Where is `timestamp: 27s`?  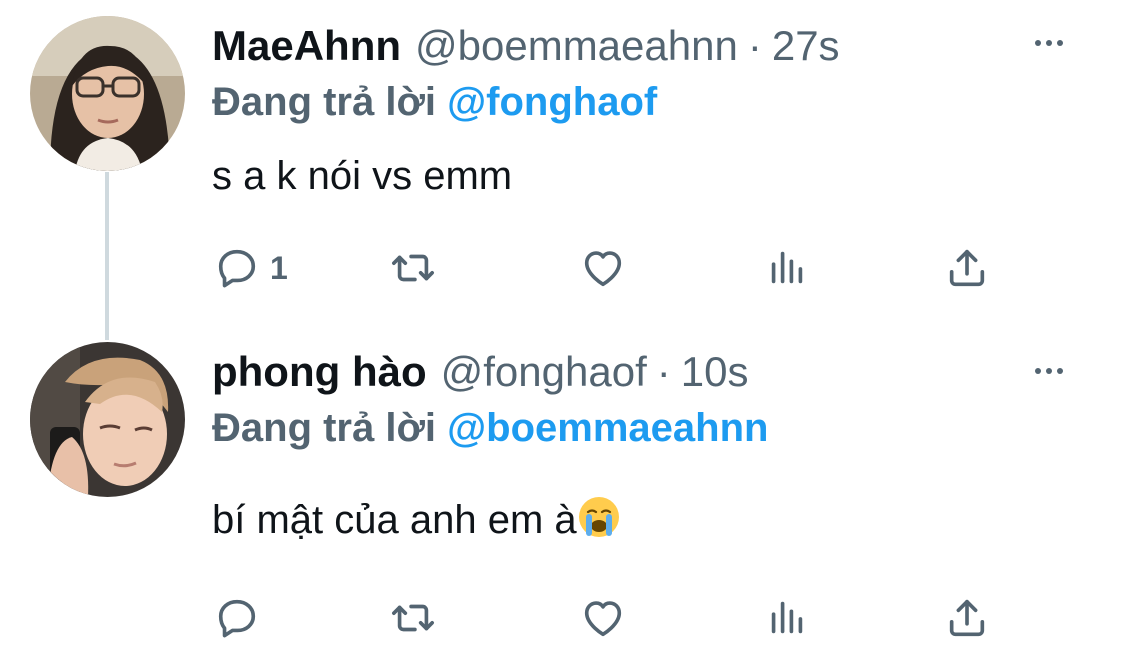 timestamp: 27s is located at coordinates (806, 46).